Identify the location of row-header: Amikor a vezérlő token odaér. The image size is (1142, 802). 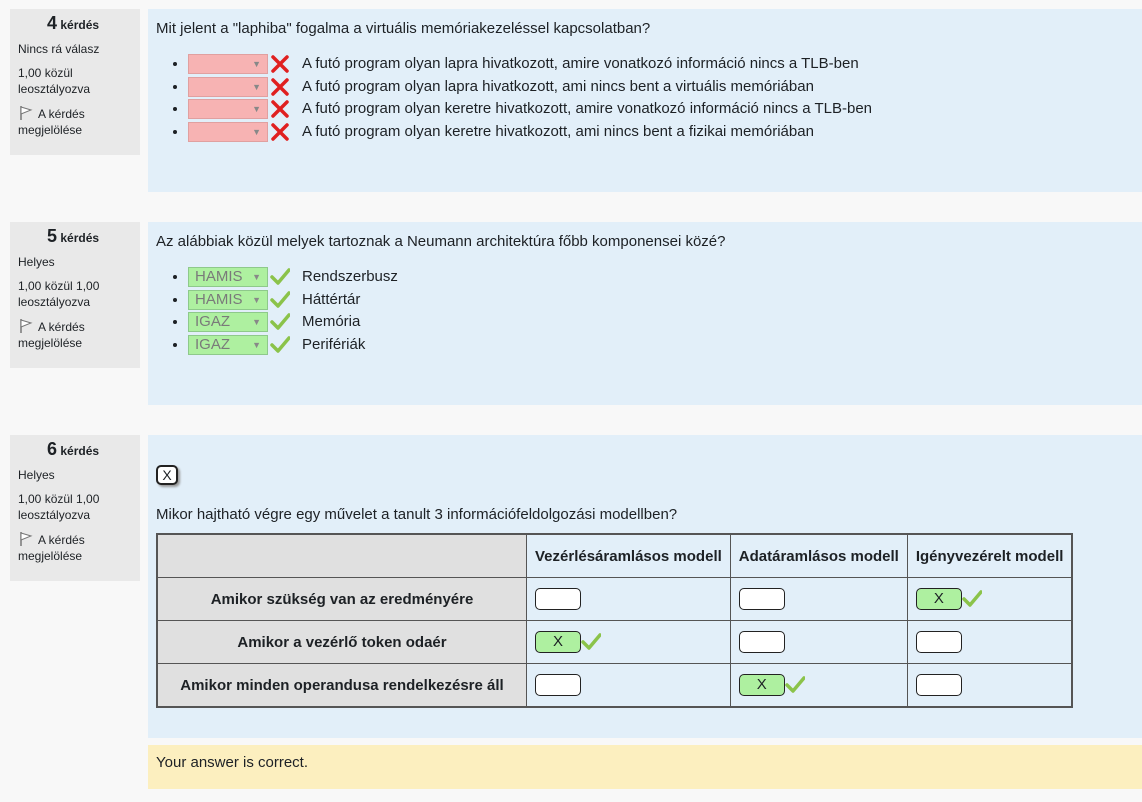
(341, 642).